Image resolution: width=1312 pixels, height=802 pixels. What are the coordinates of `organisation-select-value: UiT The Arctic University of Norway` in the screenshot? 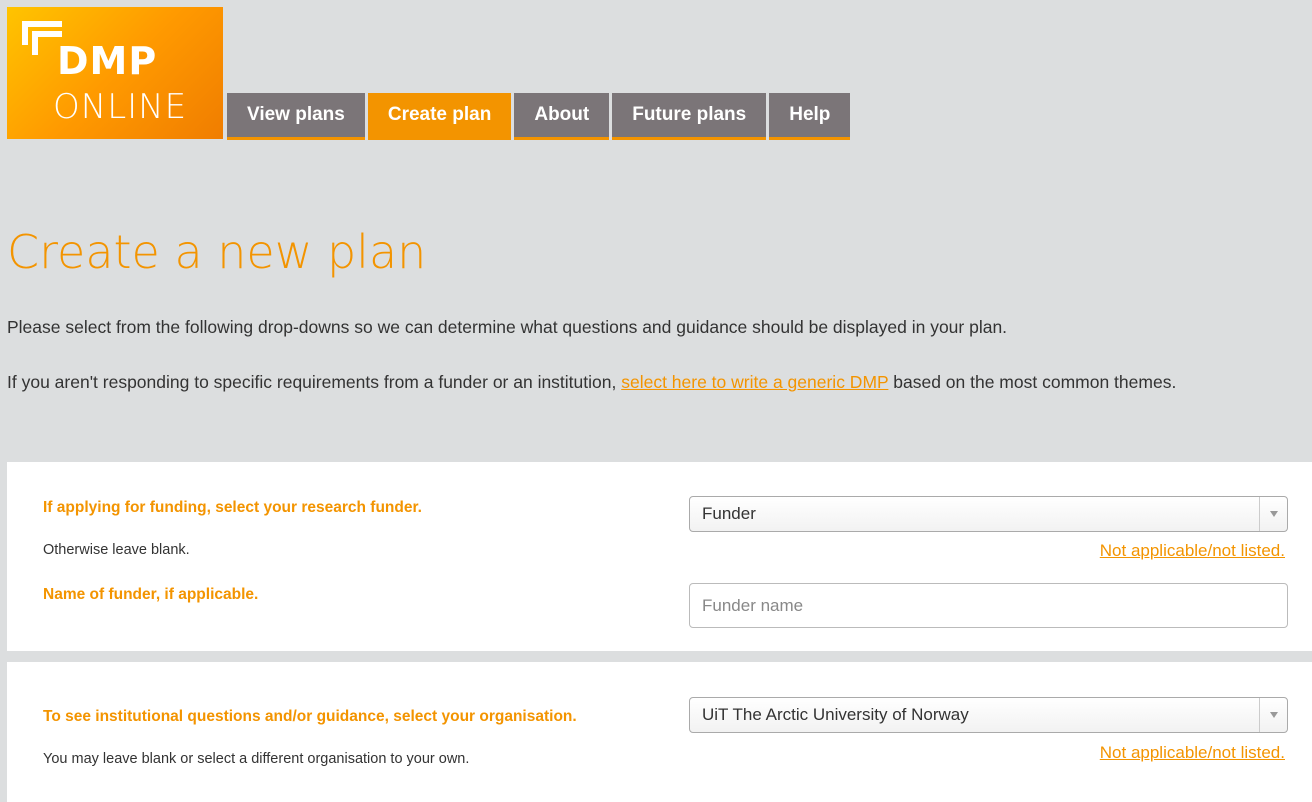 It's located at (835, 714).